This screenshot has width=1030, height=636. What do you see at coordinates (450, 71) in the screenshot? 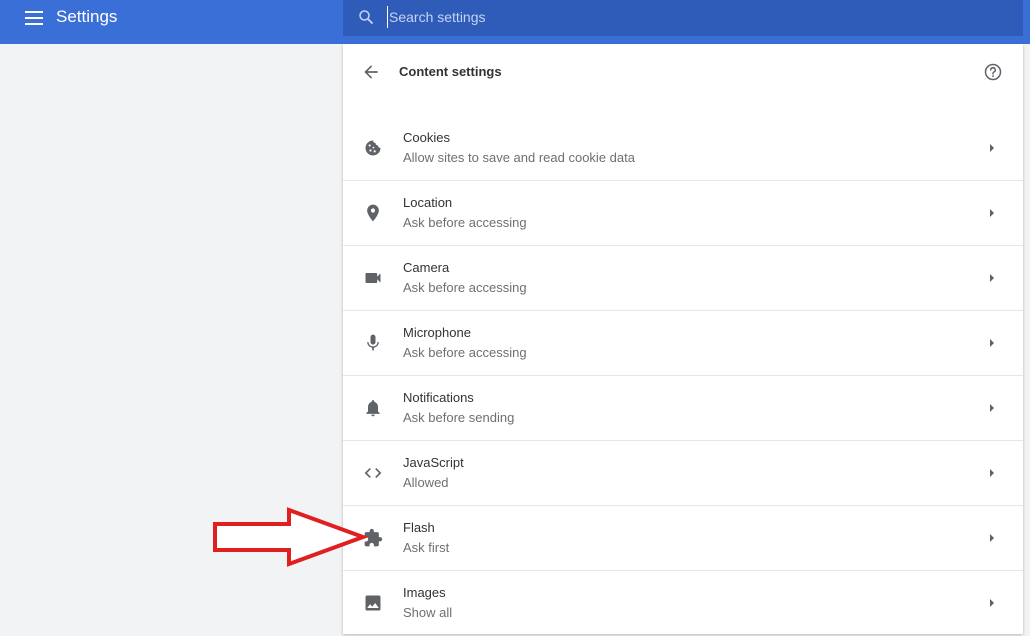
I see `page-title: Content settings` at bounding box center [450, 71].